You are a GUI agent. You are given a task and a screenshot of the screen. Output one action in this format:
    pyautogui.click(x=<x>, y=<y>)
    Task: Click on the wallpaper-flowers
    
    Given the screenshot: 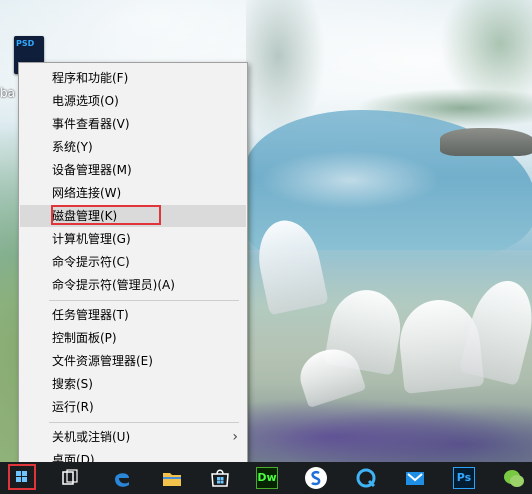 What is the action you would take?
    pyautogui.click(x=388, y=430)
    